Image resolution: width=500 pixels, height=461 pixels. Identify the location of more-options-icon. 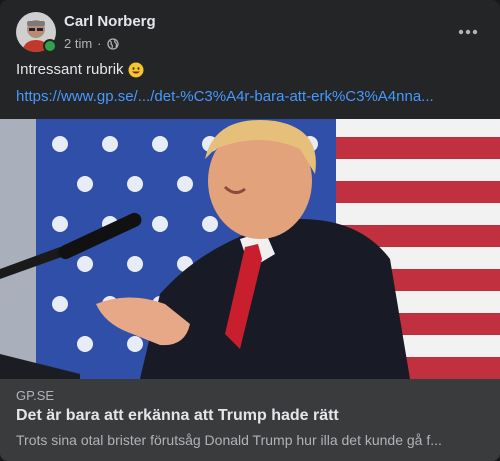
(468, 32).